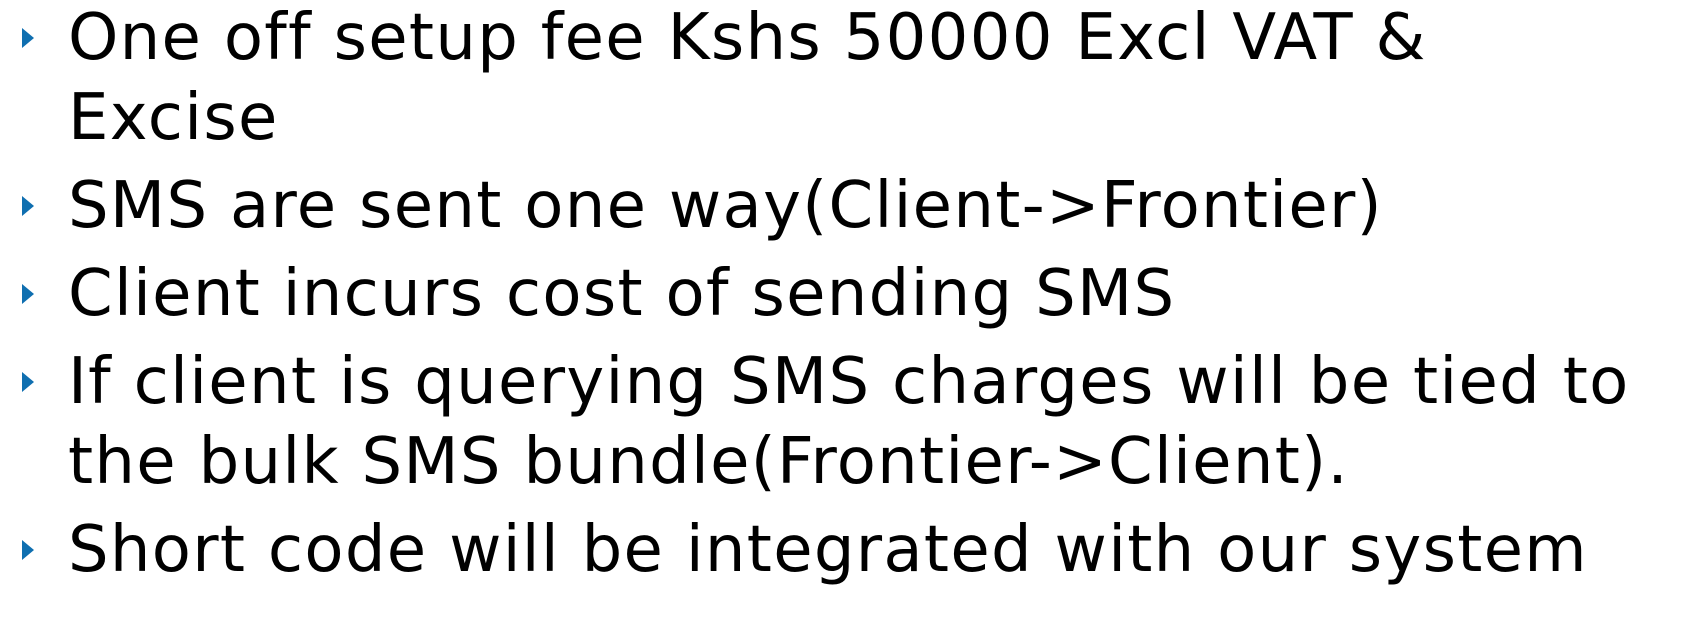 The height and width of the screenshot is (637, 1708). I want to click on bullet-text-line: One off setup fee Kshs 50000 Excl VAT &, so click(747, 38).